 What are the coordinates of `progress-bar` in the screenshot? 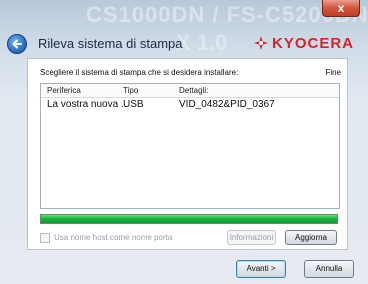 It's located at (189, 219).